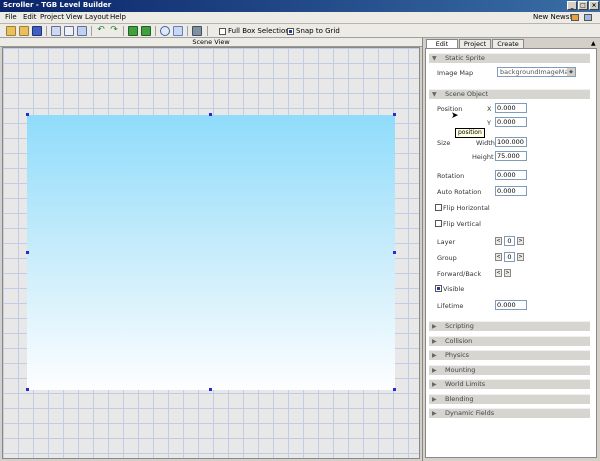 This screenshot has width=600, height=461. Describe the element at coordinates (509, 399) in the screenshot. I see `section-blending: ▶ Blending` at that location.